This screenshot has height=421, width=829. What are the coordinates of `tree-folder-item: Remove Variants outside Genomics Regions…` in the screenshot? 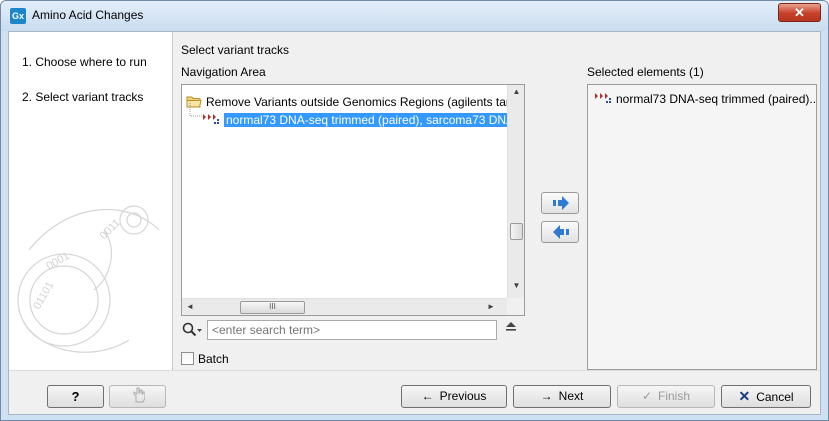 It's located at (351, 102).